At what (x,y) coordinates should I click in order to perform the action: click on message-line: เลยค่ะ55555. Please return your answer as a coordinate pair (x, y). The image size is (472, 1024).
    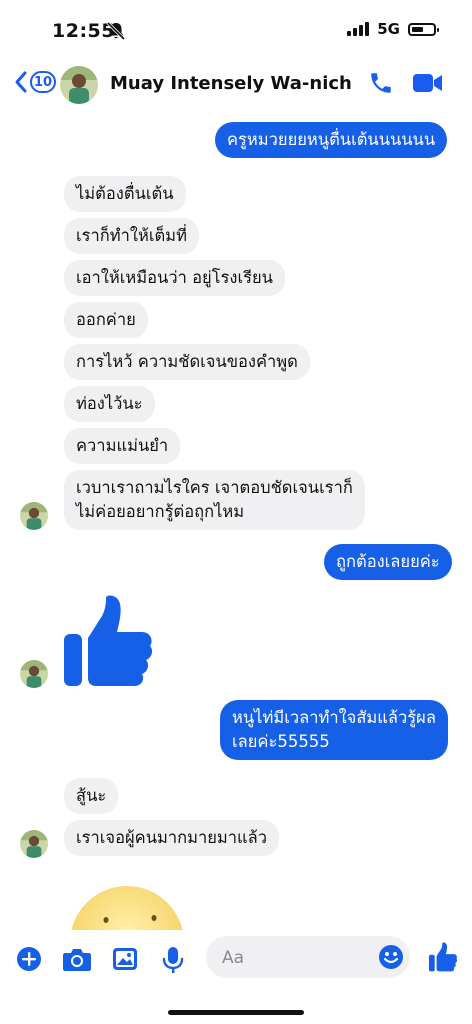
    Looking at the image, I should click on (281, 741).